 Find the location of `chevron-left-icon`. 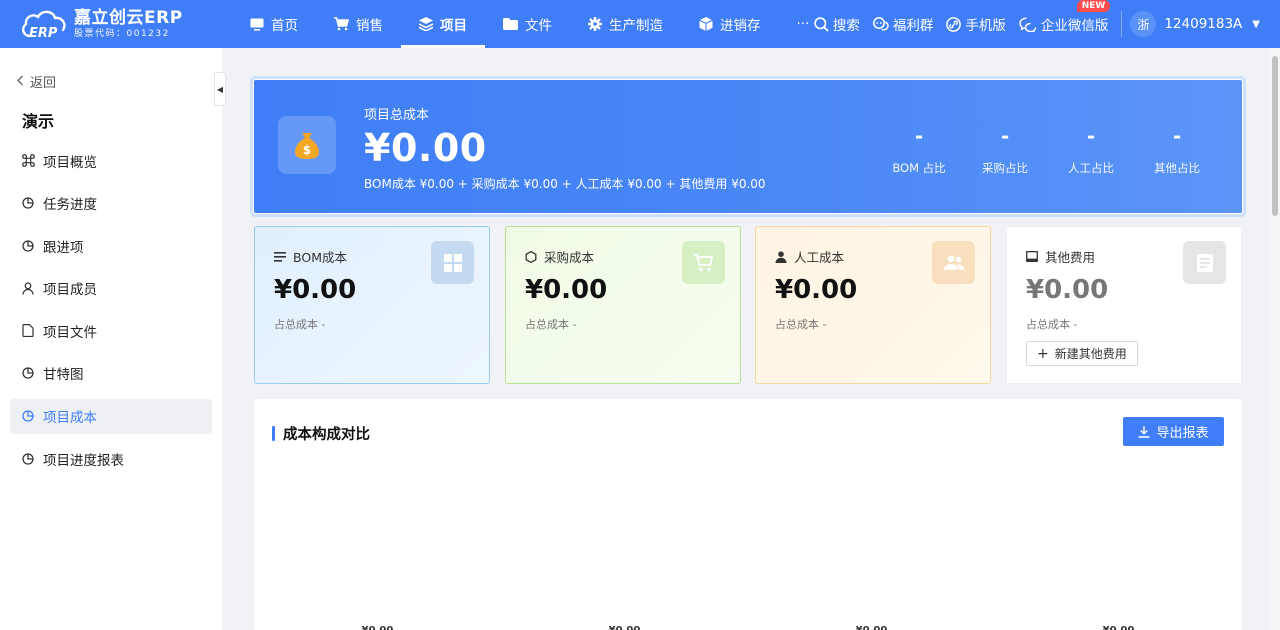

chevron-left-icon is located at coordinates (20, 82).